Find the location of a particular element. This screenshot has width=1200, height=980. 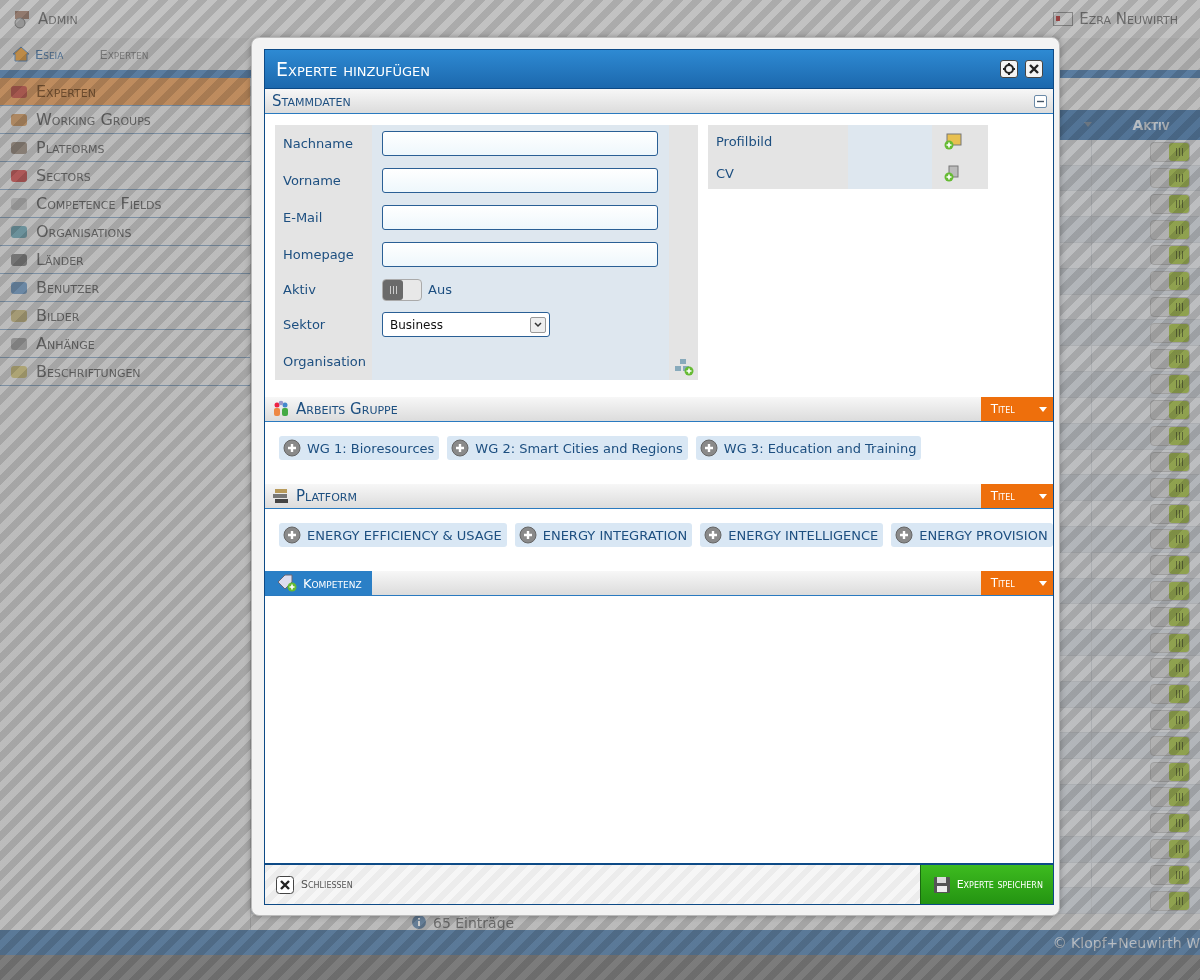

sidebar-item: Platforms is located at coordinates (125, 148).